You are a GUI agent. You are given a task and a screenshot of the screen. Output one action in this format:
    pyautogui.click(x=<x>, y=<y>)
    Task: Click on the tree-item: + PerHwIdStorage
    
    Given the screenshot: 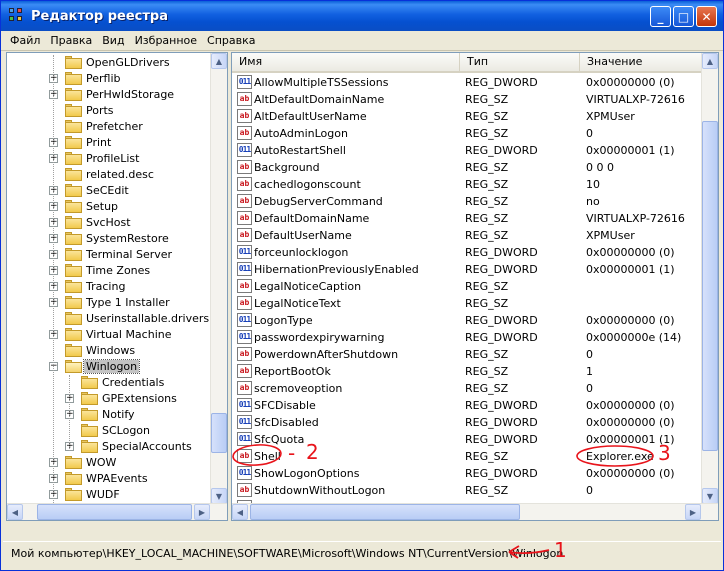 What is the action you would take?
    pyautogui.click(x=109, y=95)
    